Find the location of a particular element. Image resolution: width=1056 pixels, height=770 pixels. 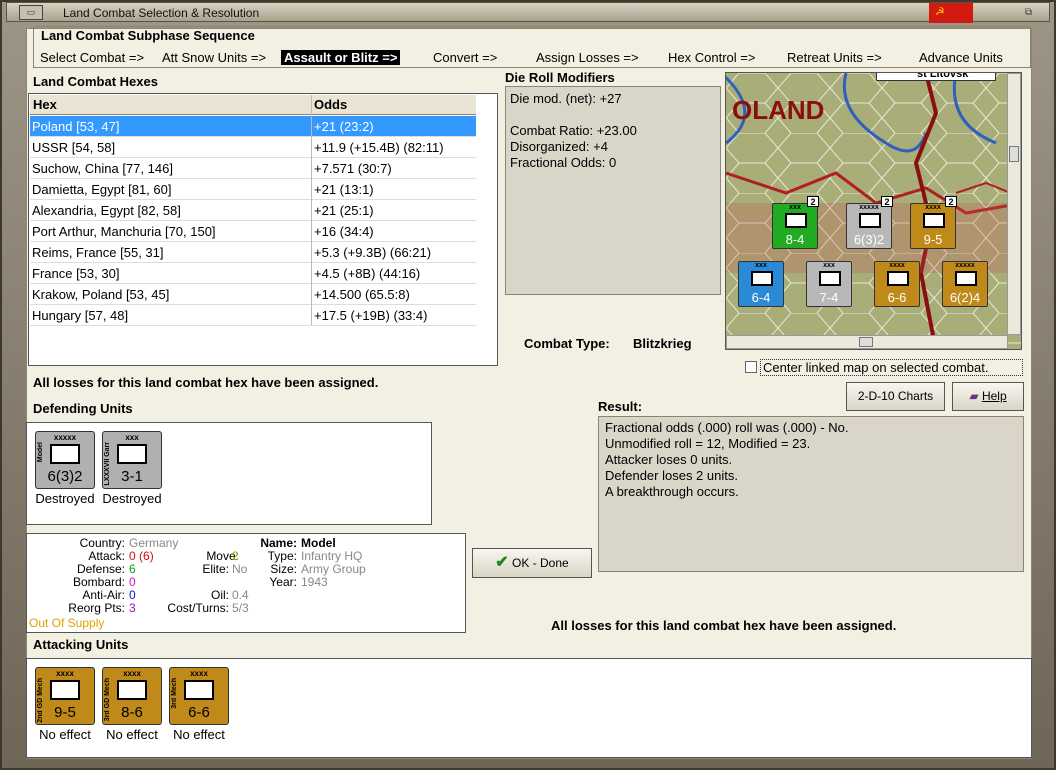

map-unit-counter: xxx 6-4 is located at coordinates (761, 284).